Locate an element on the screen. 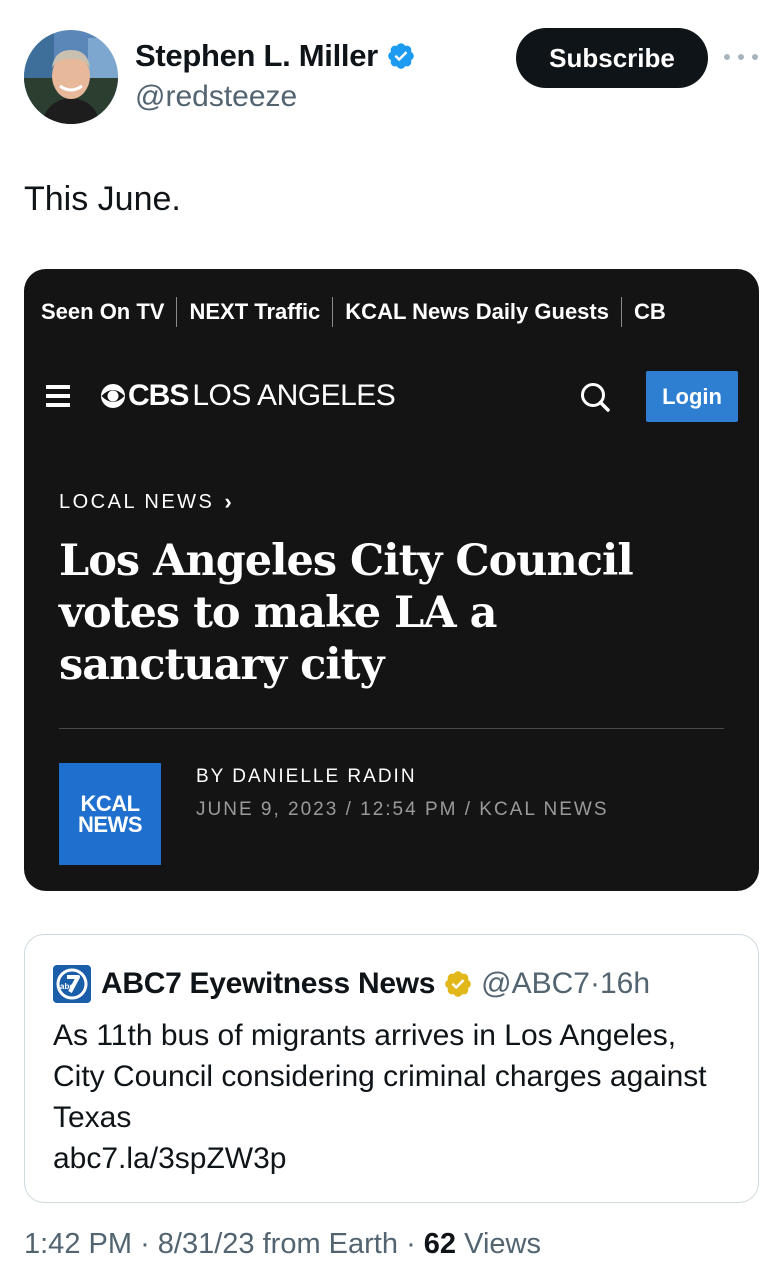 The image size is (783, 1280). cbs-eye-icon is located at coordinates (113, 396).